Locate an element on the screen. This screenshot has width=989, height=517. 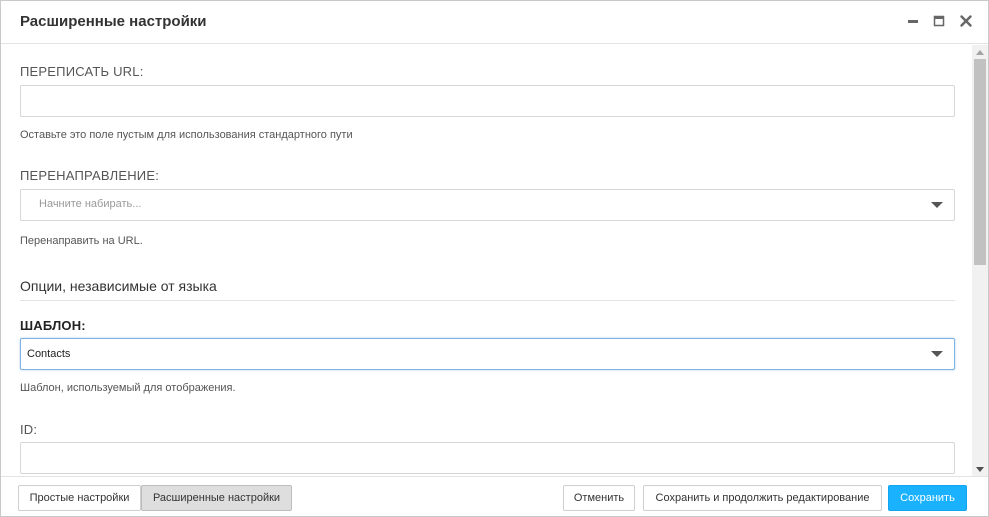
scroll-down-icon is located at coordinates (980, 469).